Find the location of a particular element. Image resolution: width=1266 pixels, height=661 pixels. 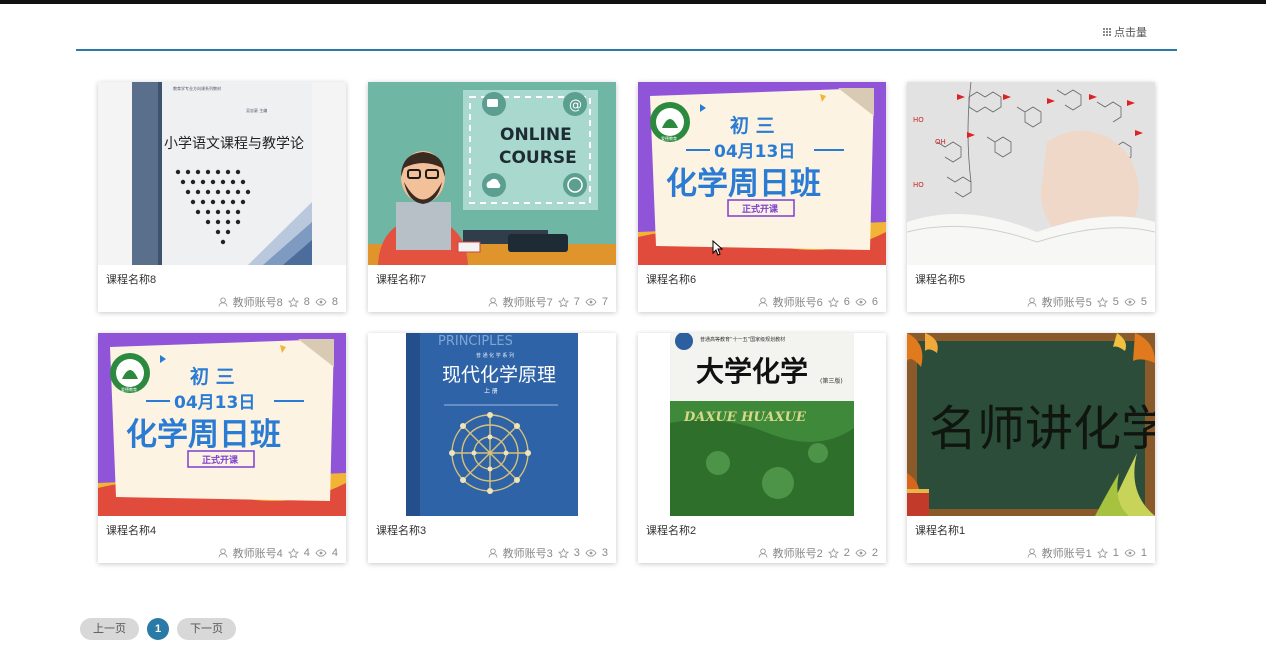

view-count: 1 is located at coordinates (1143, 553).